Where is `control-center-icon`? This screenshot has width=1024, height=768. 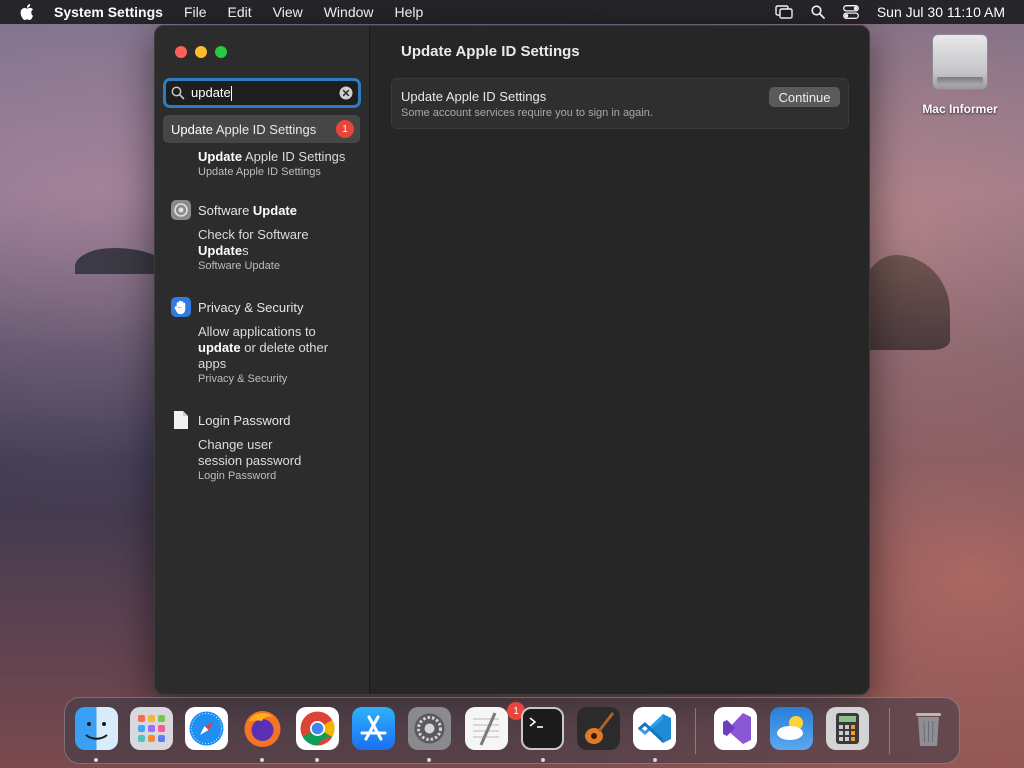 control-center-icon is located at coordinates (850, 12).